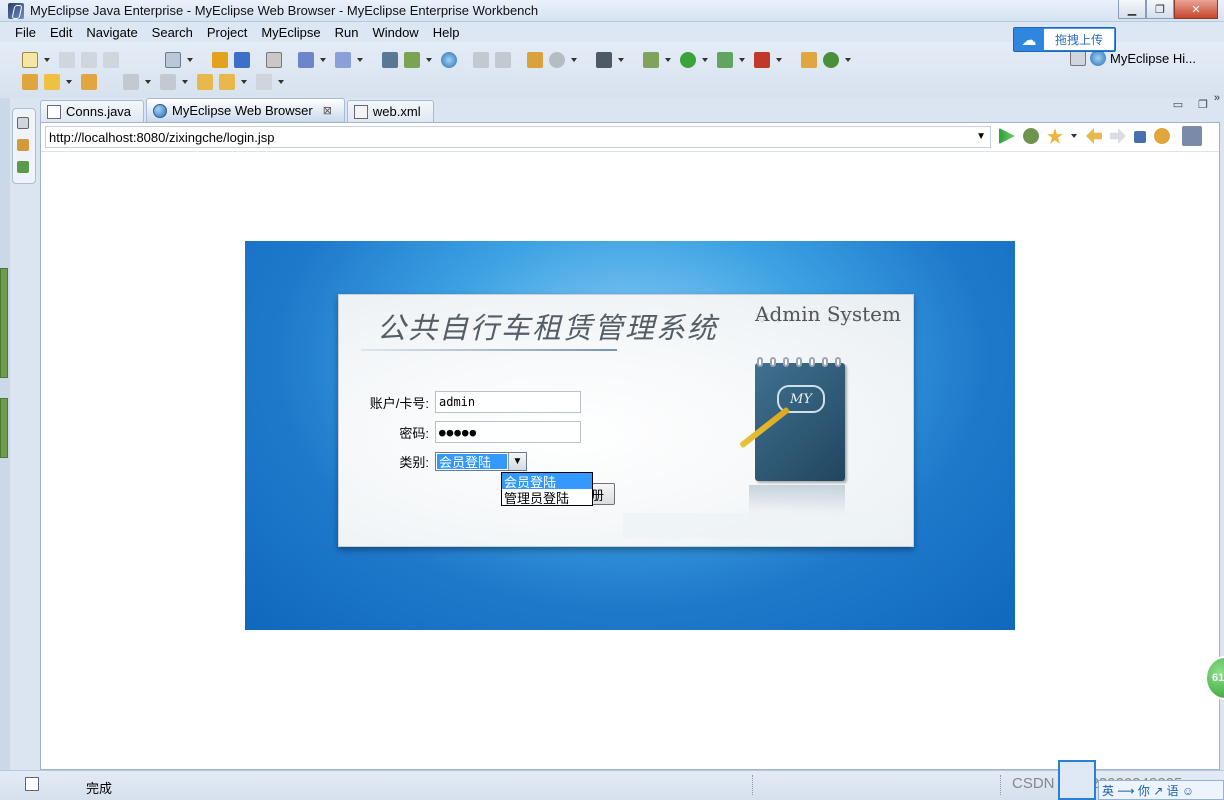 Image resolution: width=1224 pixels, height=800 pixels. Describe the element at coordinates (54, 111) in the screenshot. I see `java-file-icon` at that location.